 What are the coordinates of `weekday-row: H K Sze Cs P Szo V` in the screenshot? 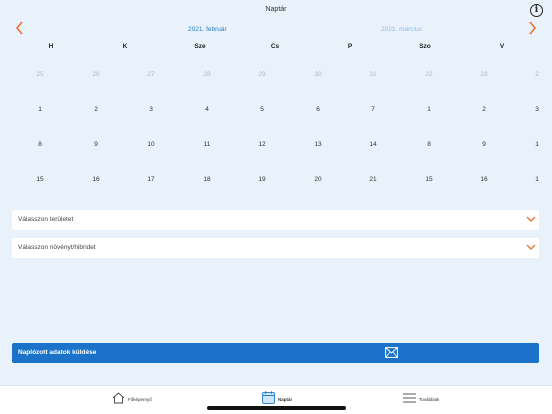 It's located at (276, 48).